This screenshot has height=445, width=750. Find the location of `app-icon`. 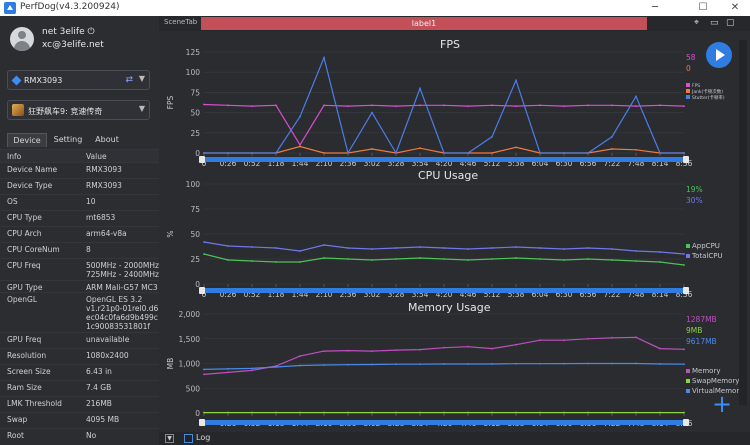

app-icon is located at coordinates (18, 110).